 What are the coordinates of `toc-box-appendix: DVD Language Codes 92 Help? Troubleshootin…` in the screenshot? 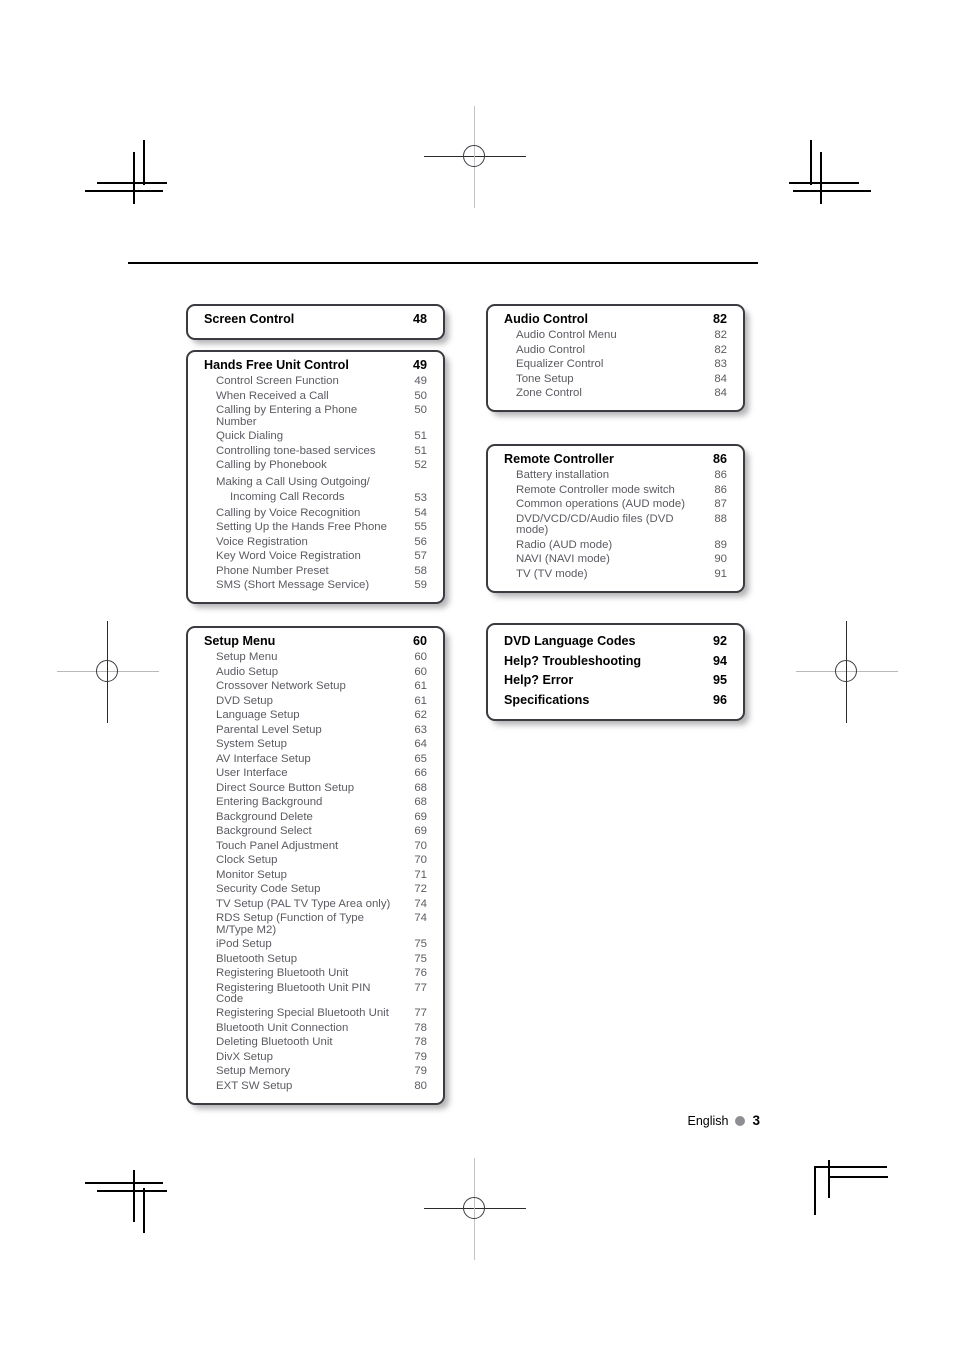 It's located at (615, 672).